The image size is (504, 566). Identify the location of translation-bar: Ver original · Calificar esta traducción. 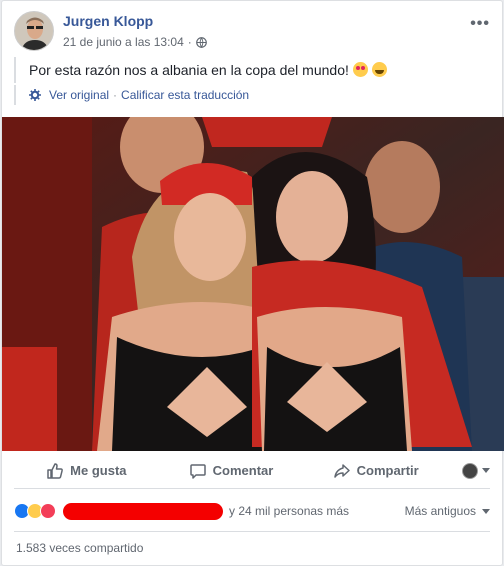
(252, 95).